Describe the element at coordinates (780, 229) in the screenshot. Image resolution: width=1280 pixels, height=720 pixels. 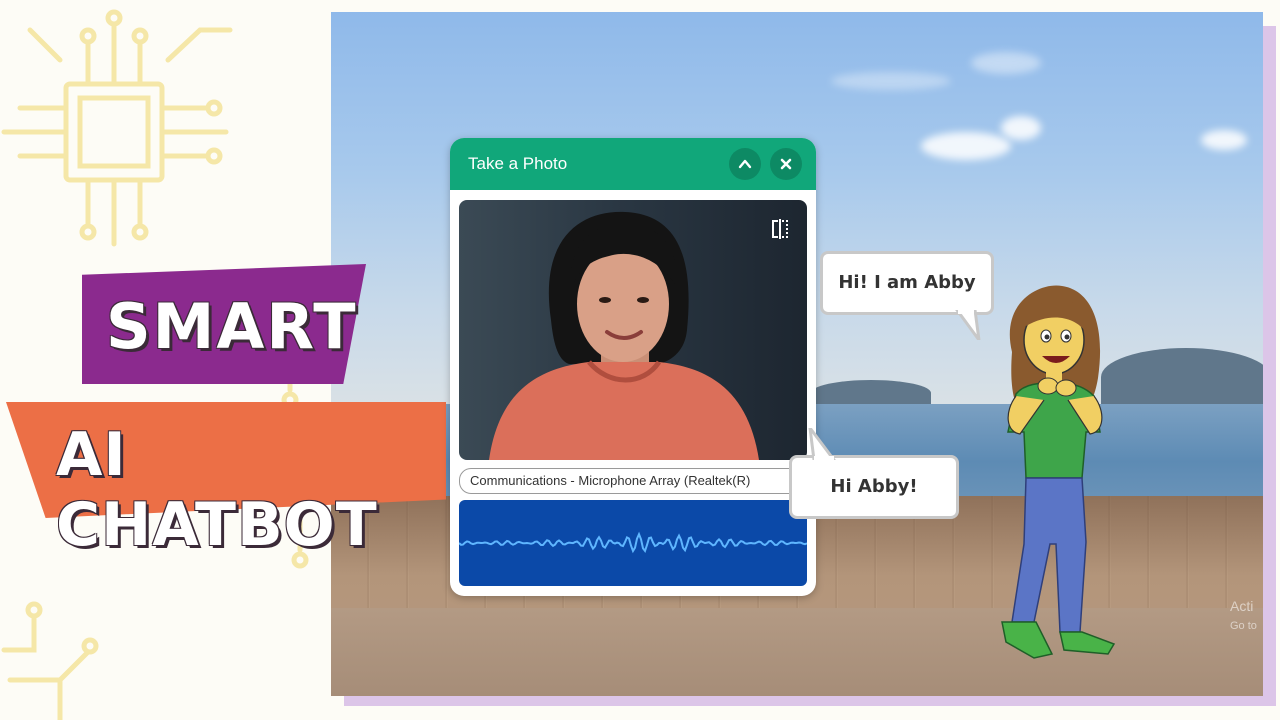
I see `flip-camera-icon` at that location.